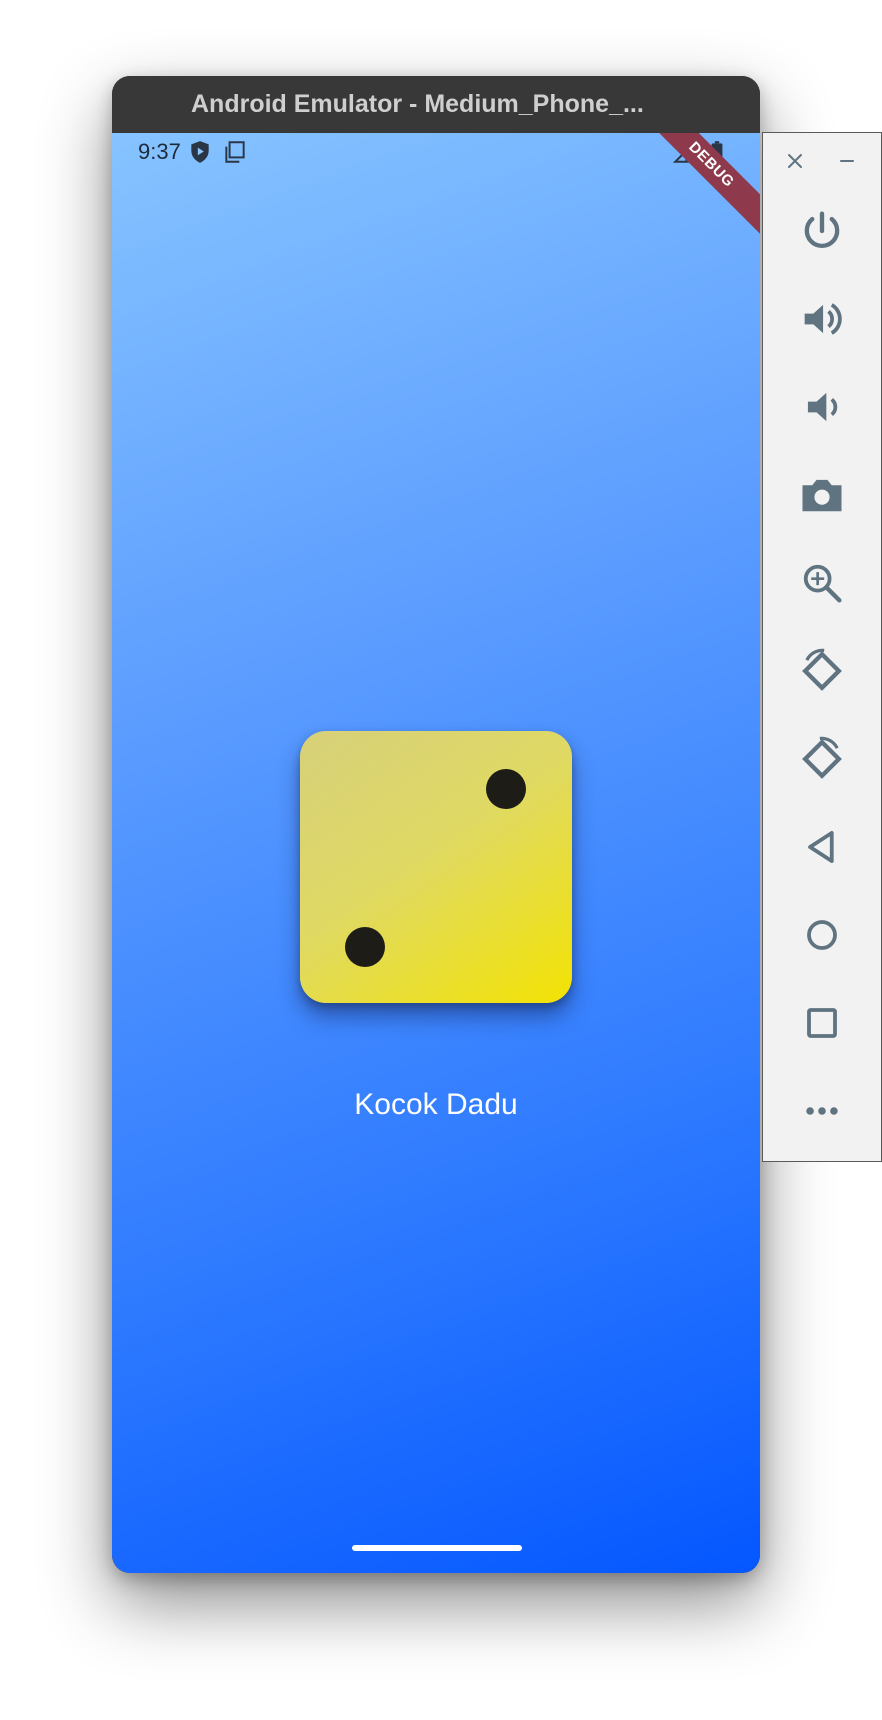 This screenshot has height=1720, width=882. I want to click on zoom-in-icon, so click(822, 583).